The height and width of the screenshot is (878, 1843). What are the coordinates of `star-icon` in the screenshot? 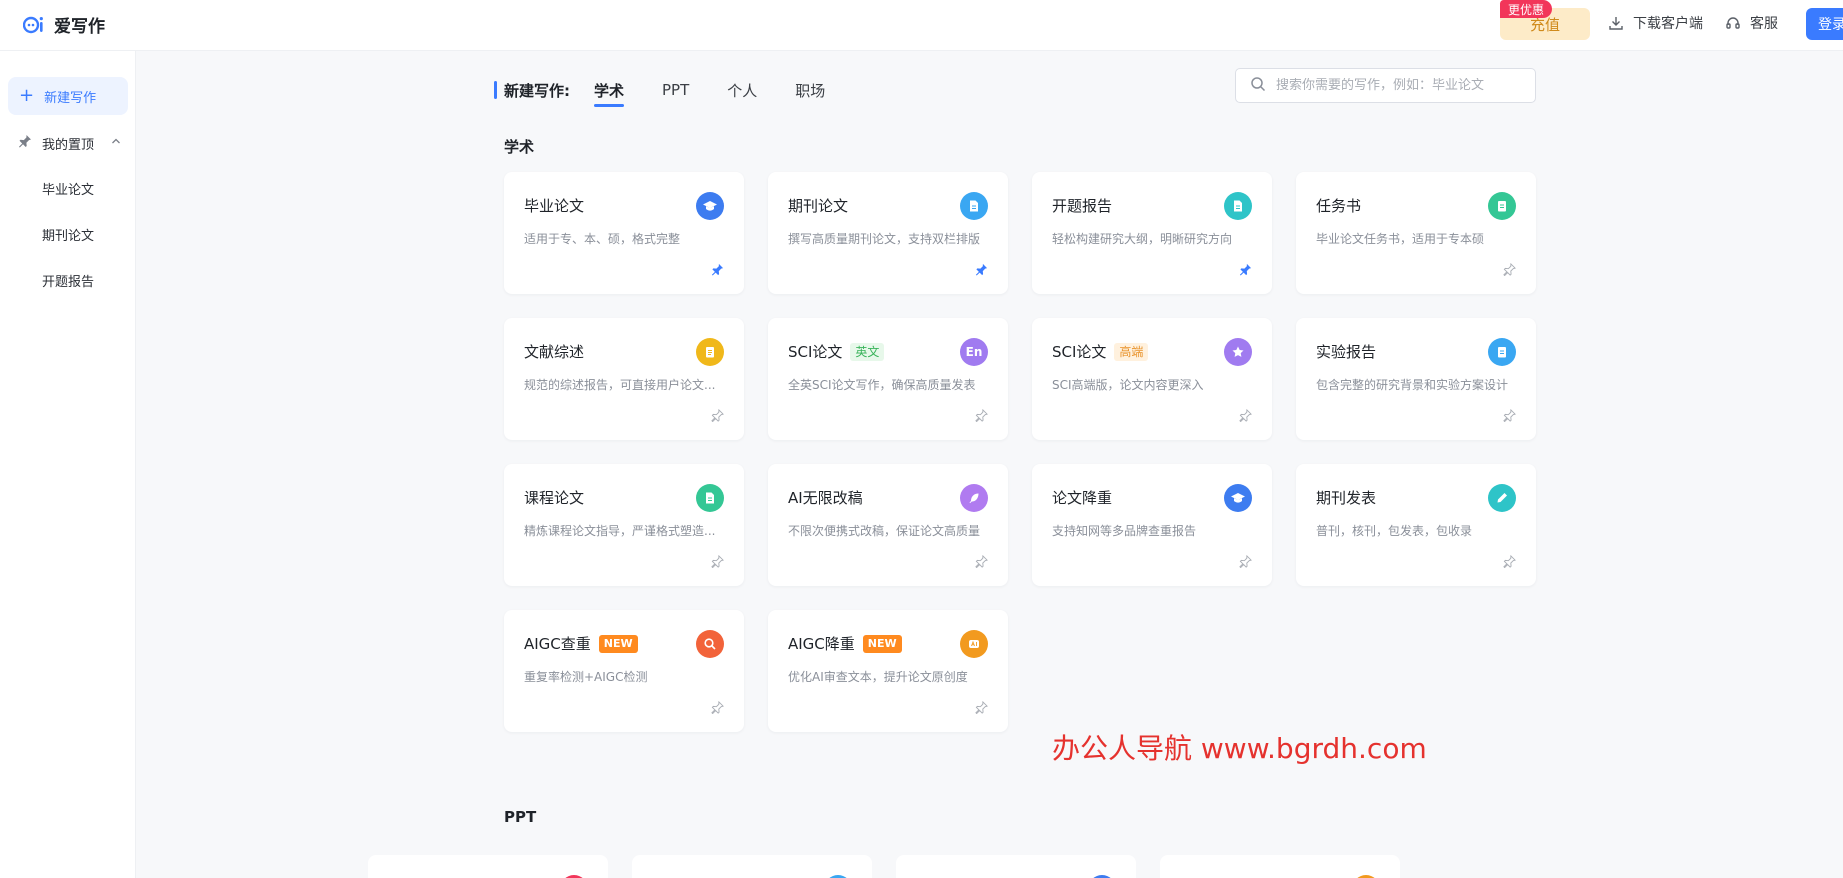 It's located at (1238, 352).